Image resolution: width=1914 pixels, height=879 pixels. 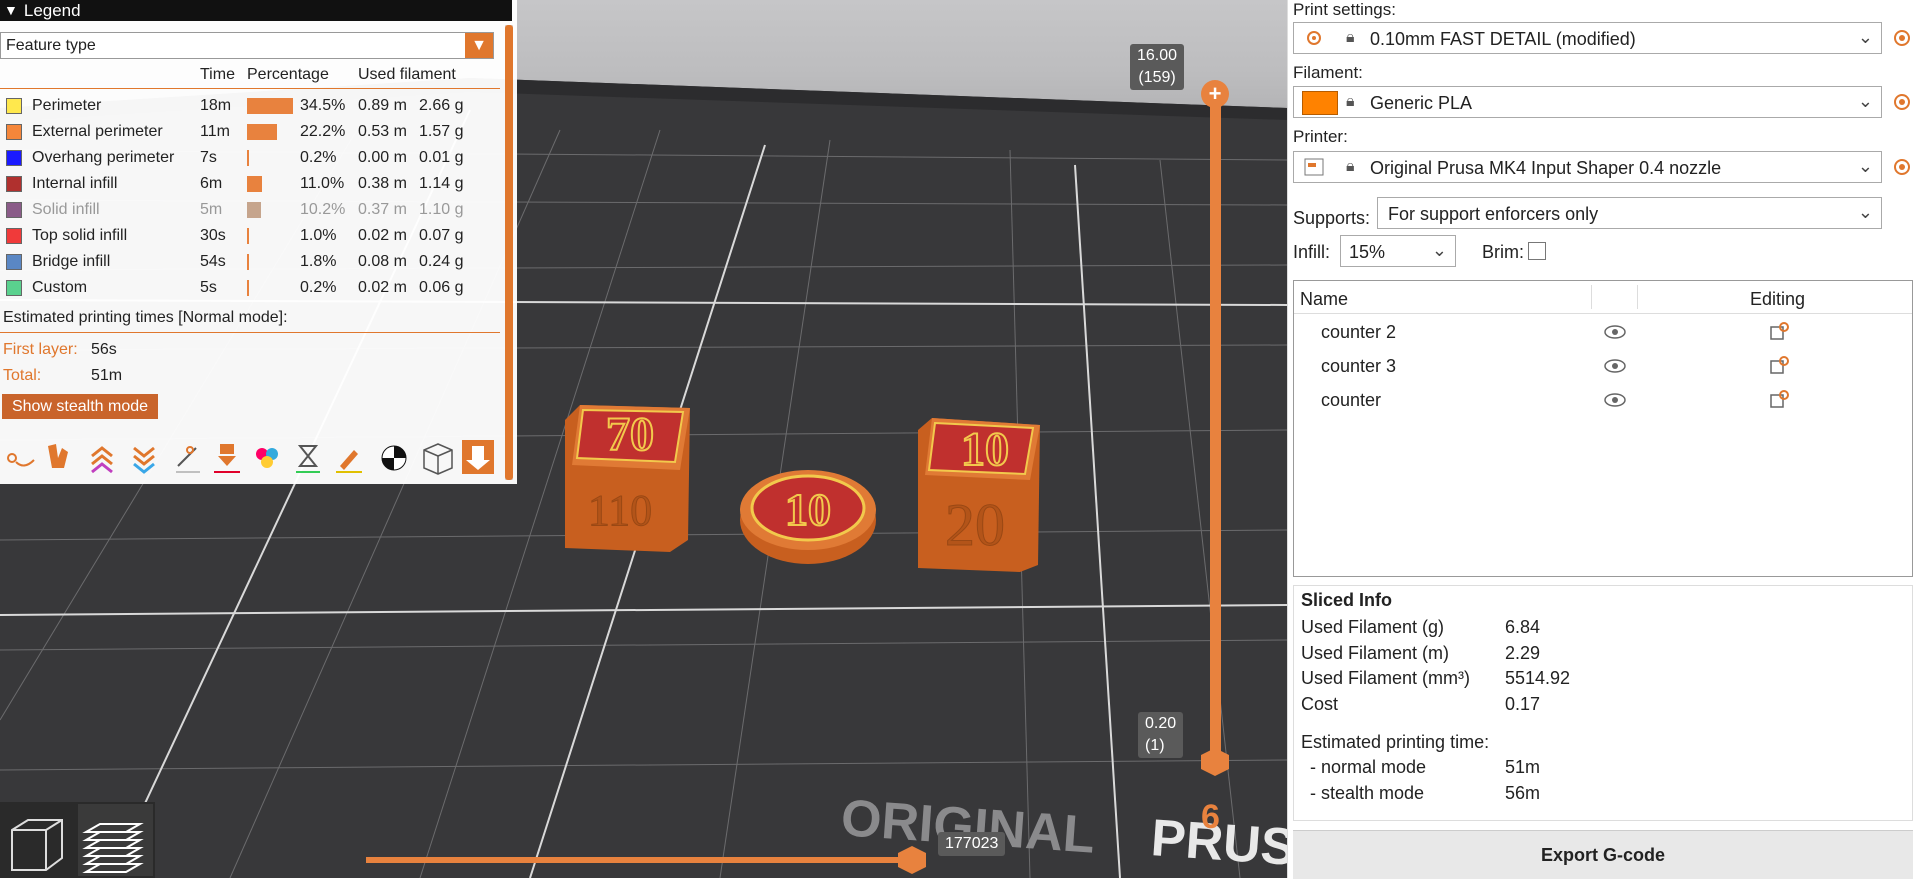 I want to click on object-row: counter, so click(x=1603, y=400).